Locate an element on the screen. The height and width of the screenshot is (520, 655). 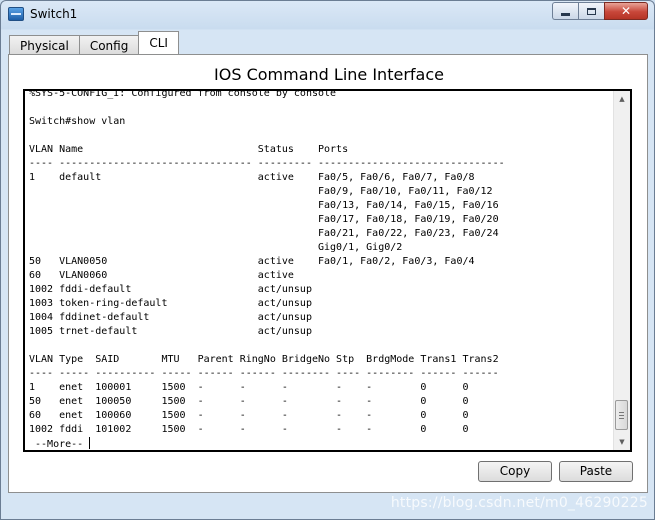
console-line: VLAN Name Status Ports is located at coordinates (189, 149).